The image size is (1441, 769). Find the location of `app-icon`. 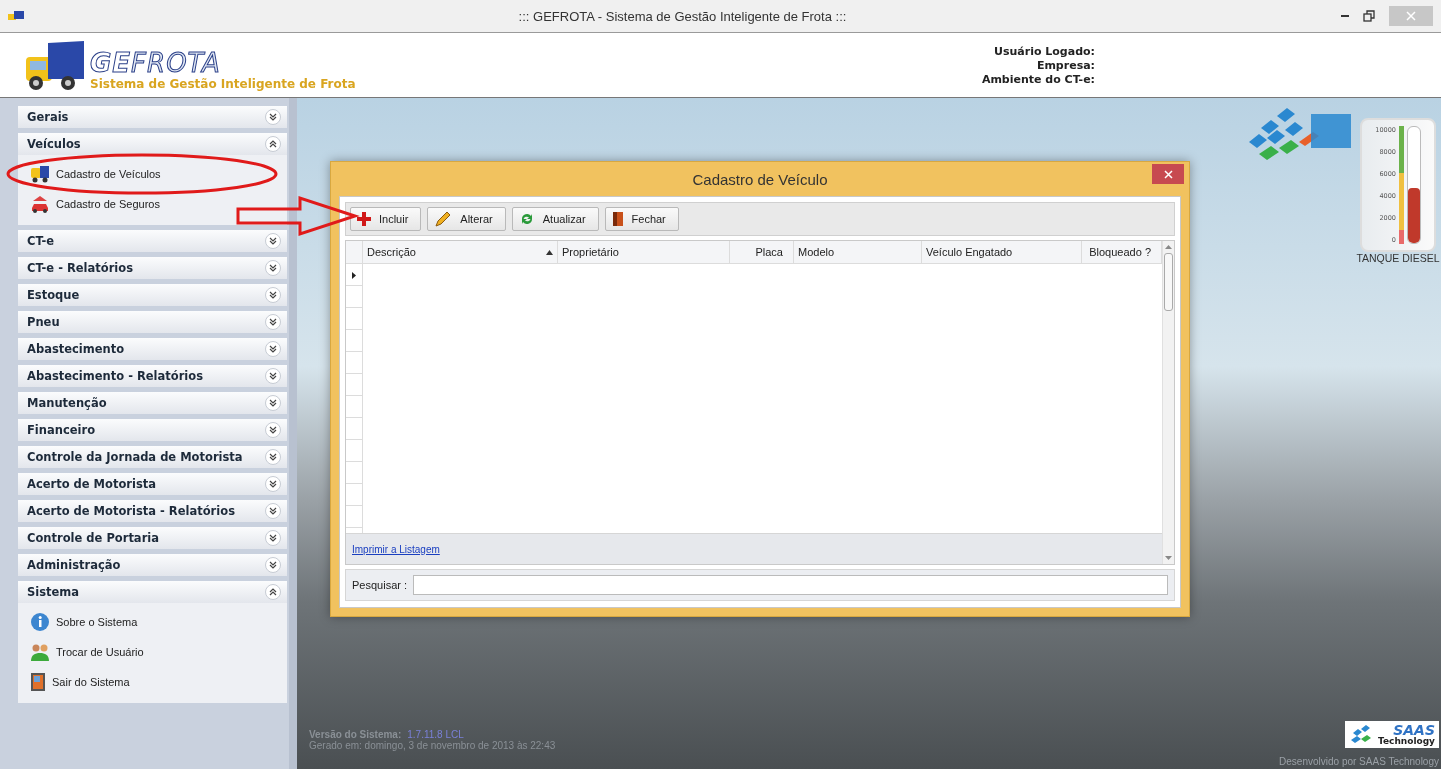

app-icon is located at coordinates (16, 16).